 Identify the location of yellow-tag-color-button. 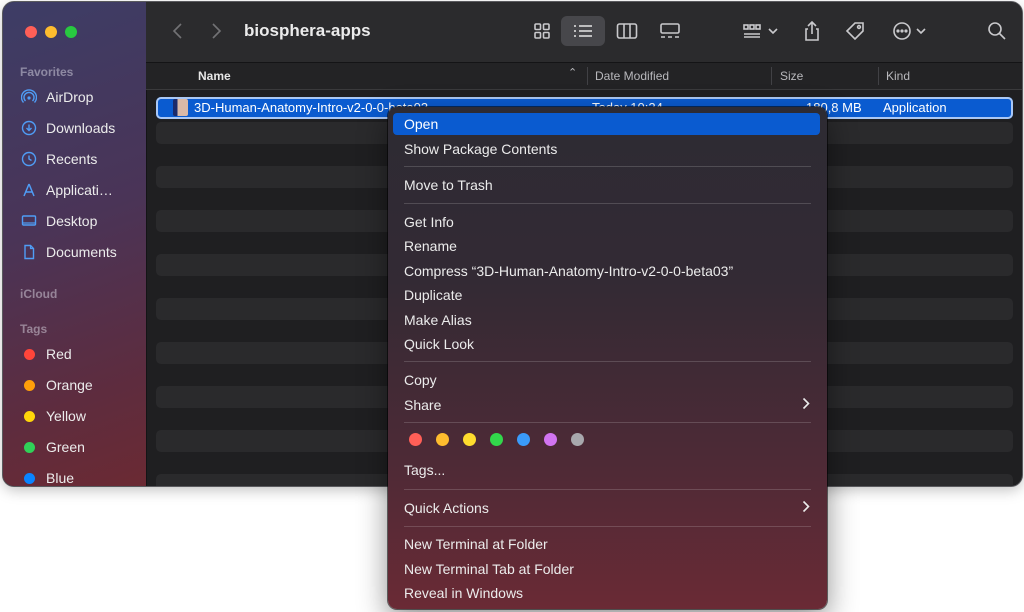
(469, 439).